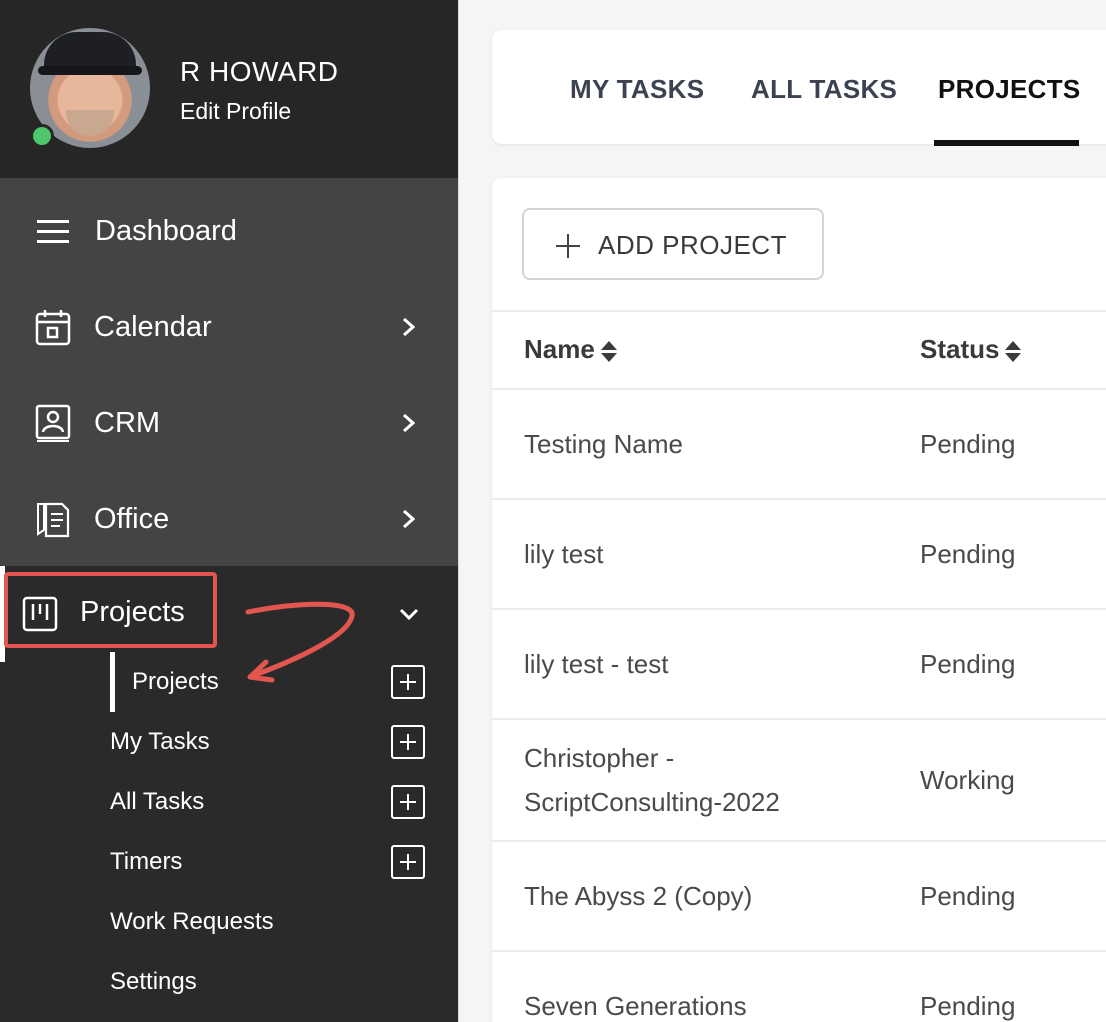  I want to click on contact-book-icon, so click(53, 423).